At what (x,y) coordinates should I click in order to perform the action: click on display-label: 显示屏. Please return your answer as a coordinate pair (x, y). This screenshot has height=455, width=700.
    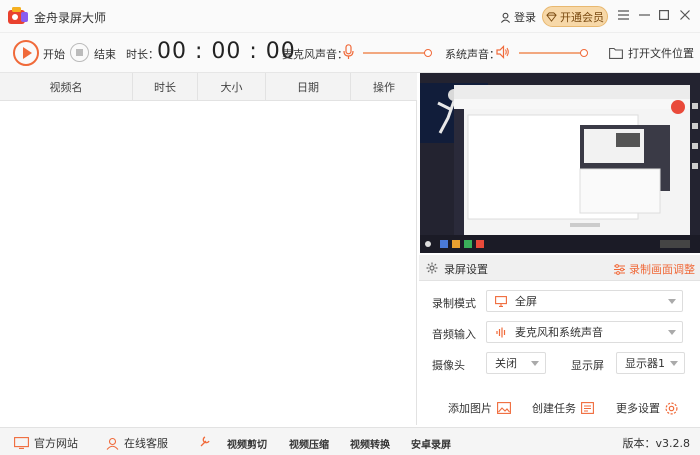
    Looking at the image, I should click on (587, 365).